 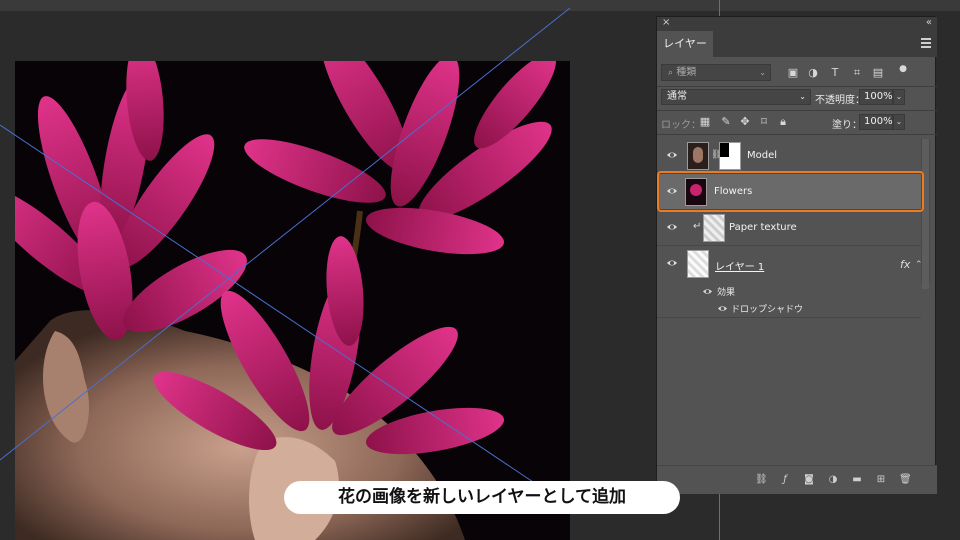 I want to click on opacity-input: 100%, so click(x=876, y=97).